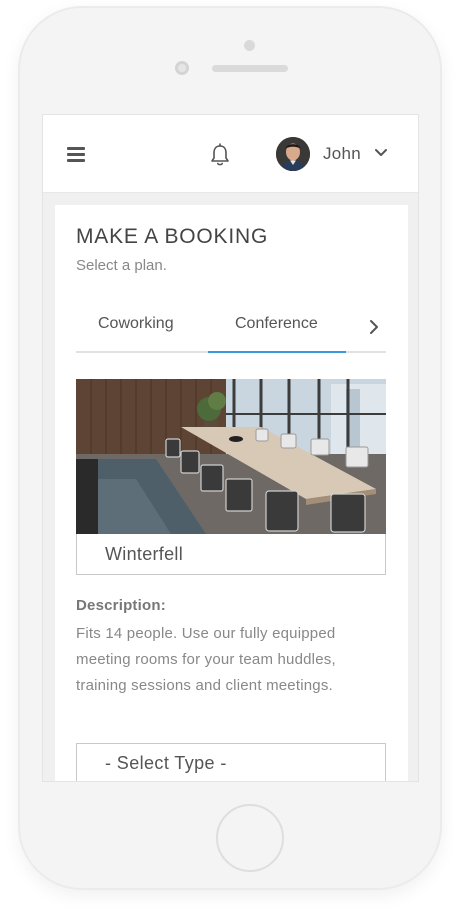  I want to click on description-label: Description:, so click(121, 605).